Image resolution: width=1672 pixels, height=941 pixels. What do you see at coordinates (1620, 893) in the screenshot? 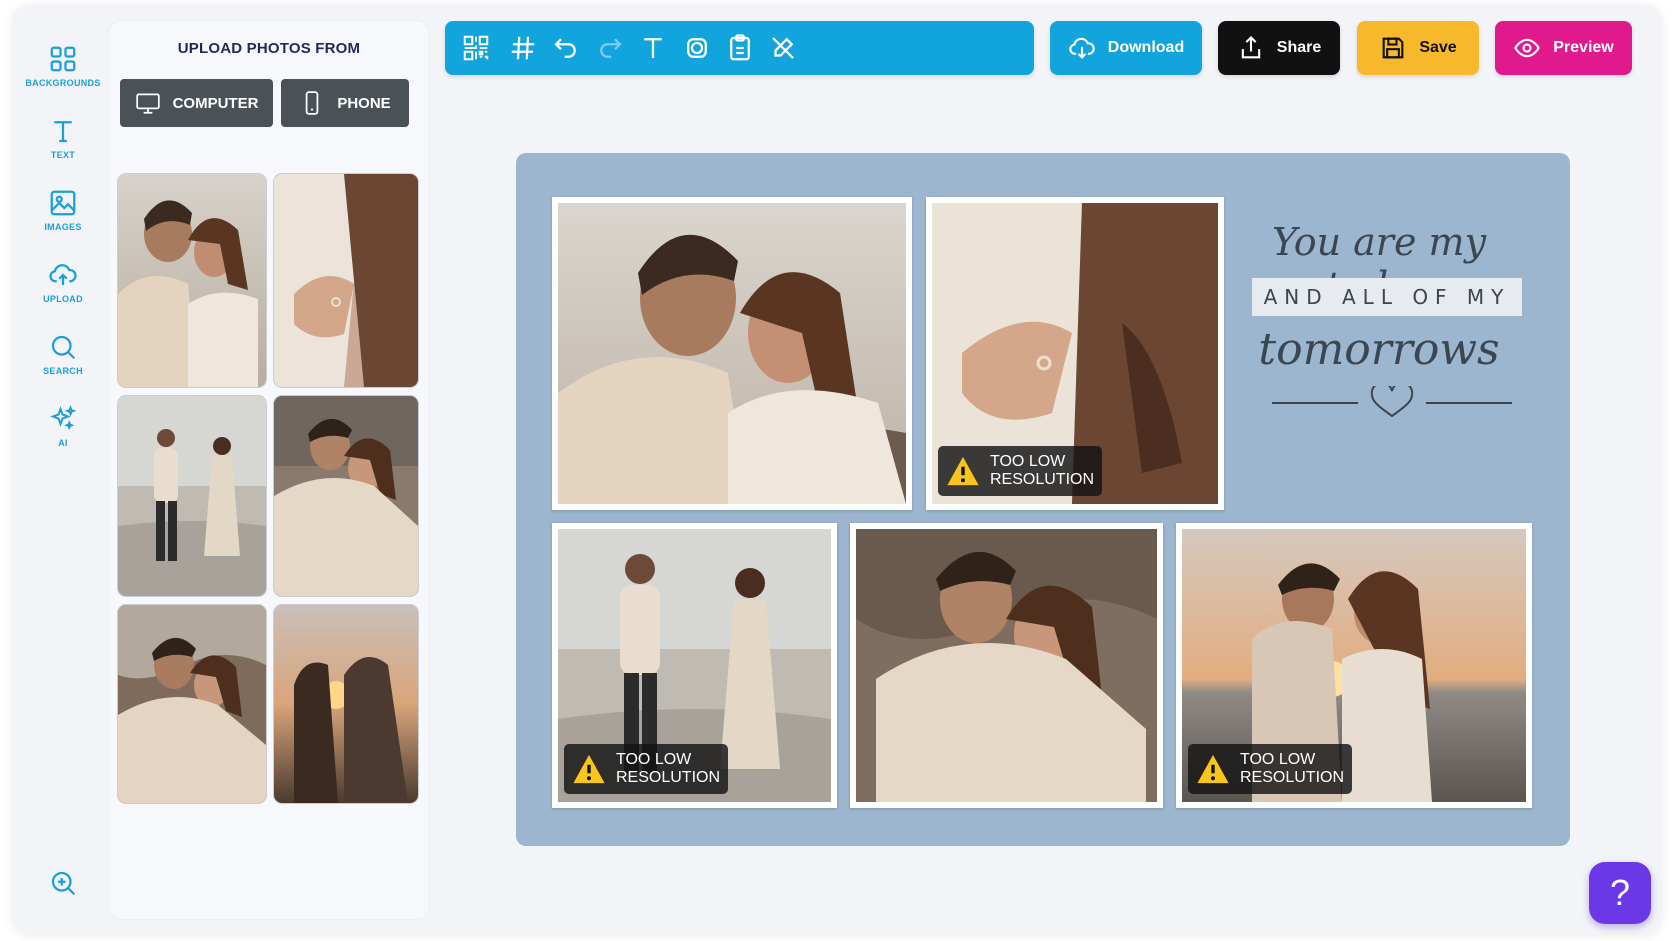
I see `help-button: ?` at bounding box center [1620, 893].